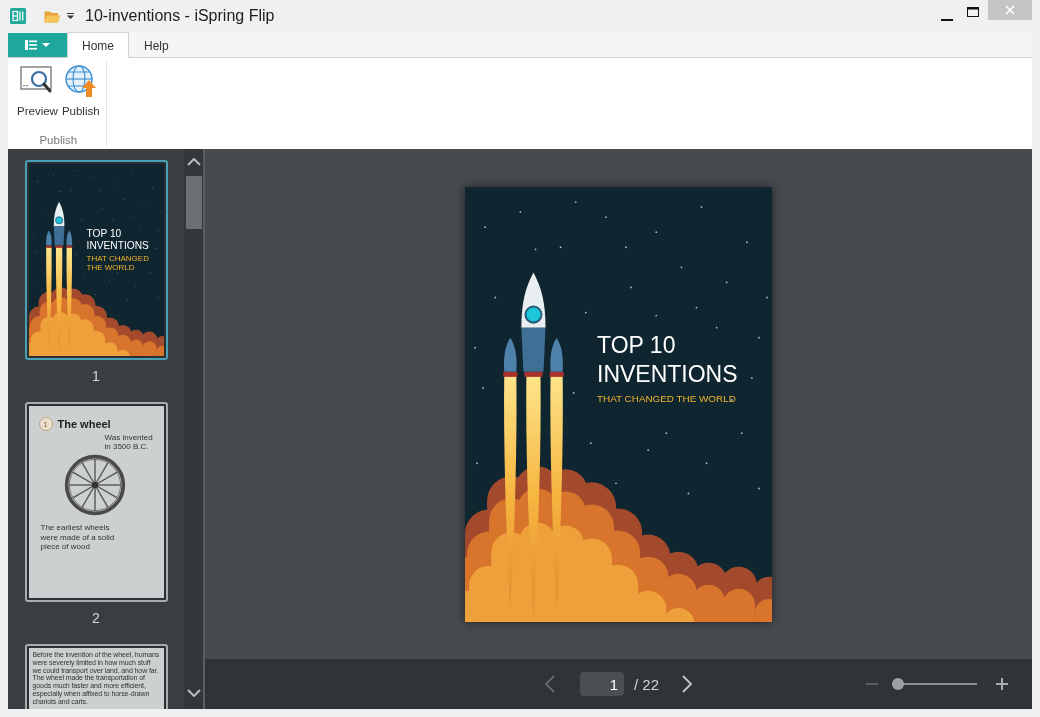  What do you see at coordinates (898, 684) in the screenshot?
I see `slider-thumb` at bounding box center [898, 684].